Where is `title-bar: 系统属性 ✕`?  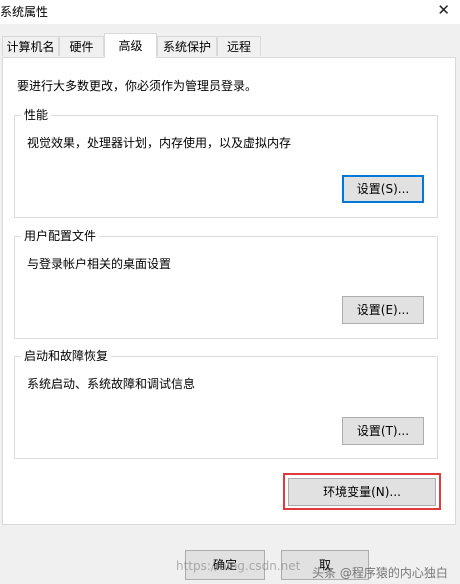
title-bar: 系统属性 ✕ is located at coordinates (230, 12).